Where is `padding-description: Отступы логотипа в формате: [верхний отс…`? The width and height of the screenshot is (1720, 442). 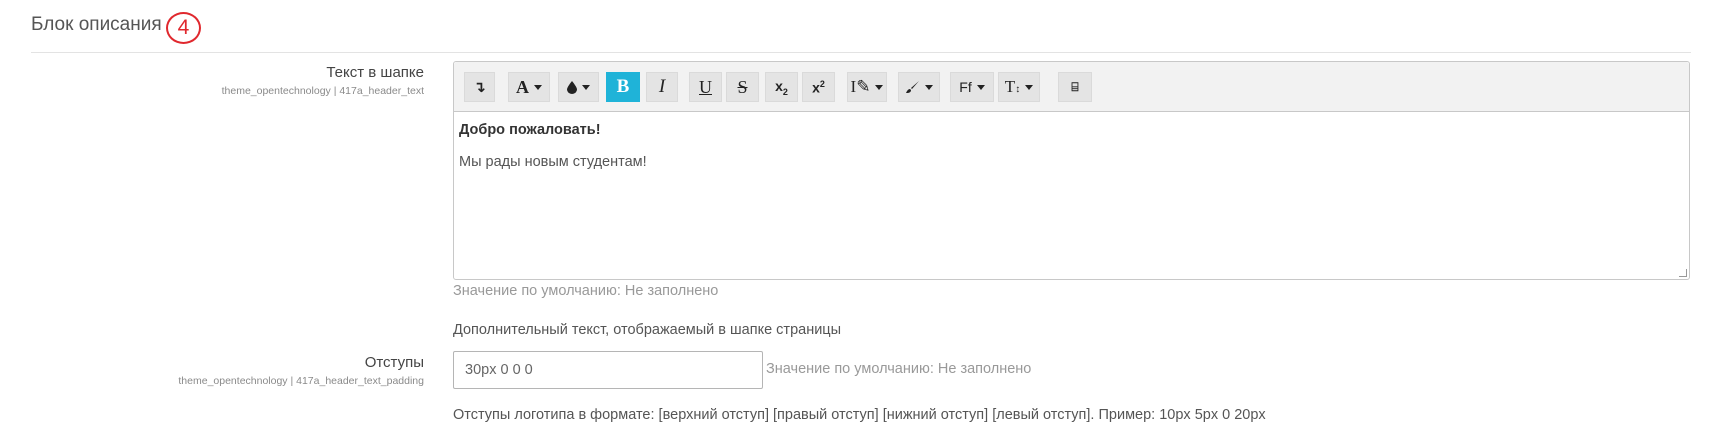 padding-description: Отступы логотипа в формате: [верхний отс… is located at coordinates (859, 415).